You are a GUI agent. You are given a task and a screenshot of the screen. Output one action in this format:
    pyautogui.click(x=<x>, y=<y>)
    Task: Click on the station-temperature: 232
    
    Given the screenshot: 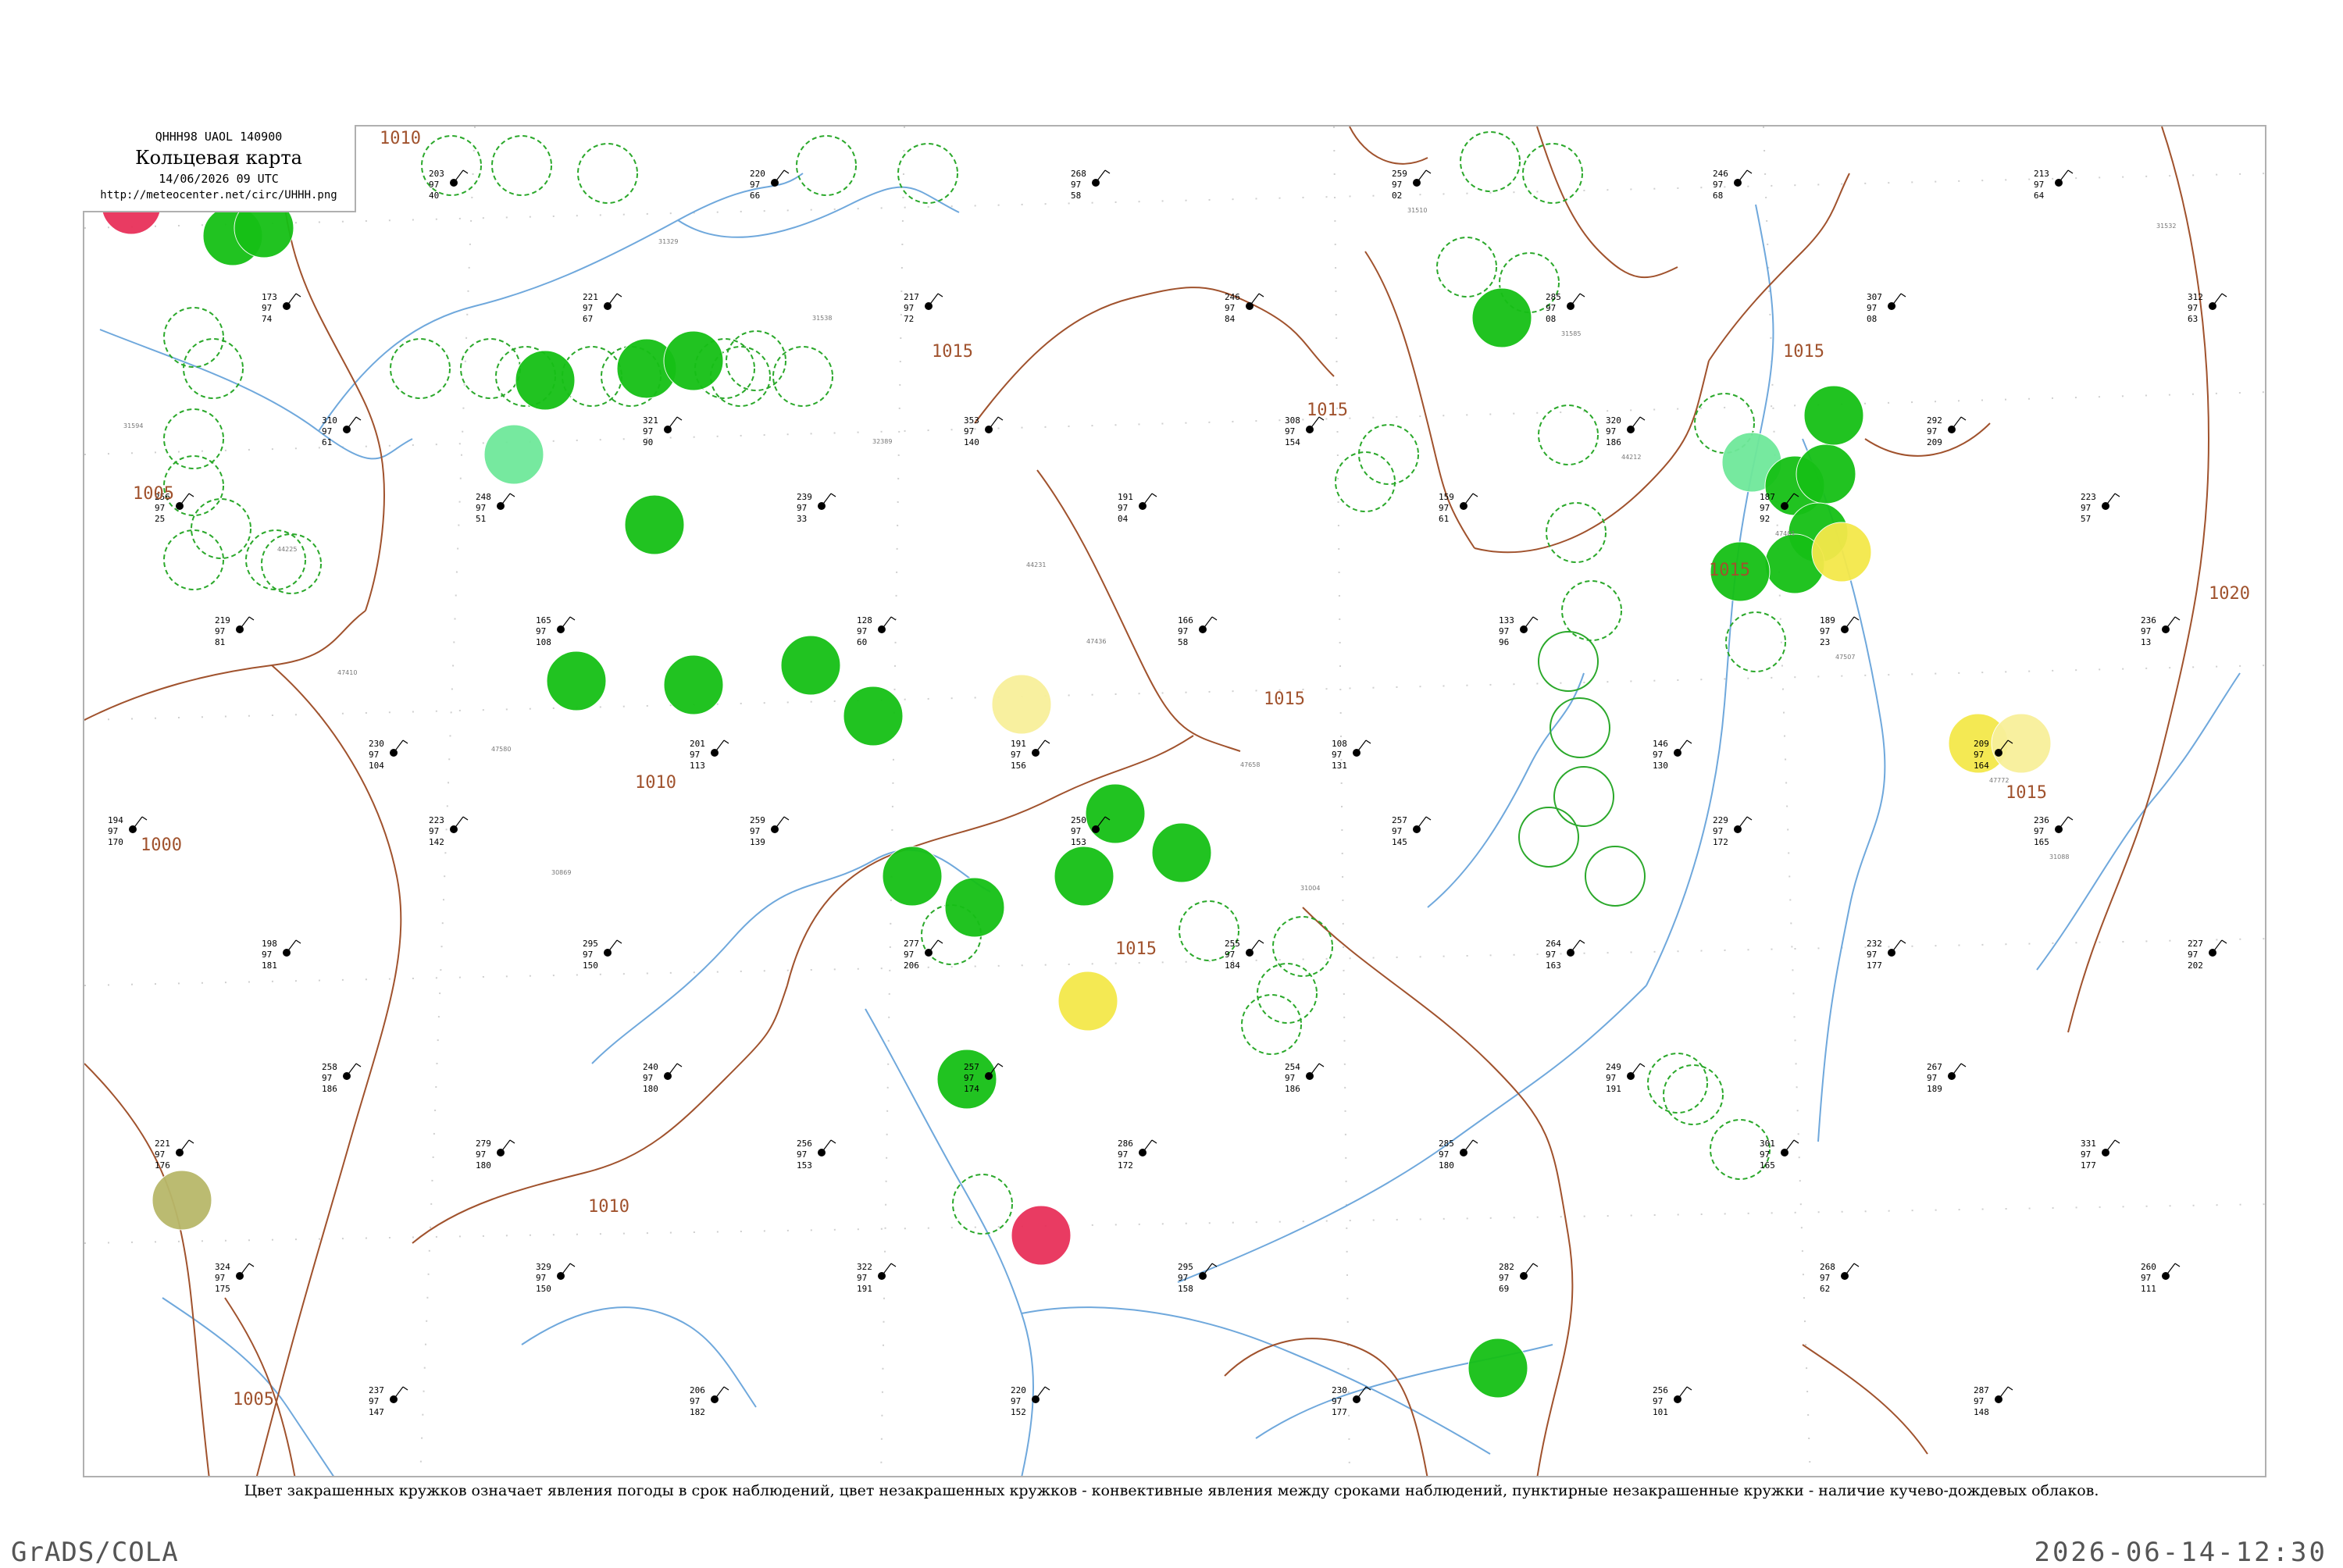 What is the action you would take?
    pyautogui.click(x=1874, y=944)
    